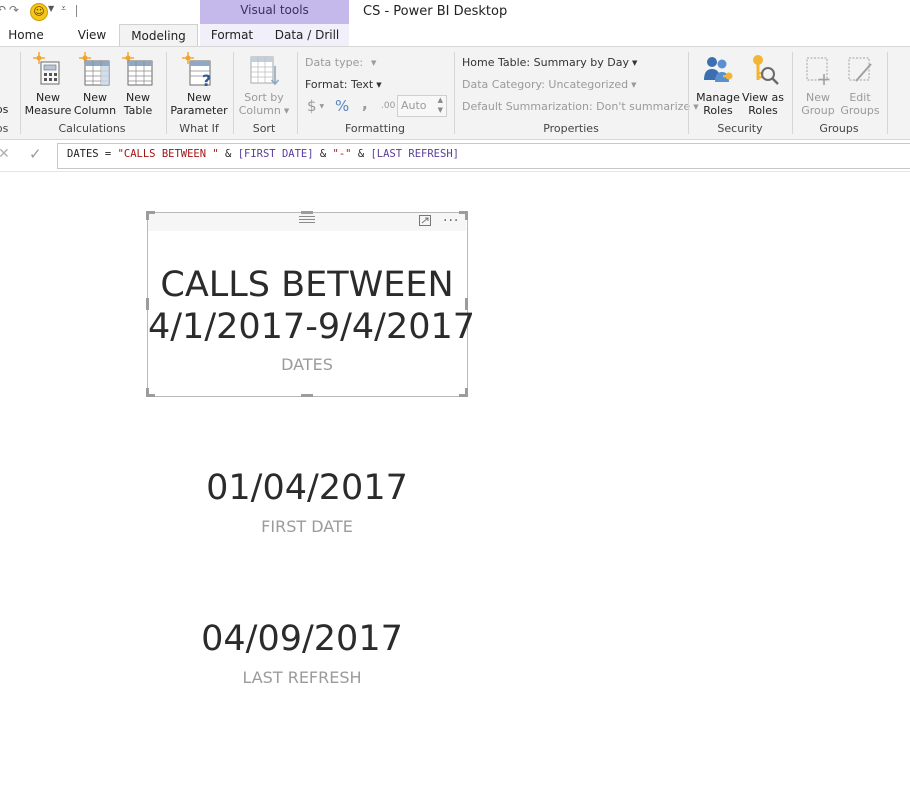  Describe the element at coordinates (375, 128) in the screenshot. I see `formatting-group-label: Formatting` at that location.